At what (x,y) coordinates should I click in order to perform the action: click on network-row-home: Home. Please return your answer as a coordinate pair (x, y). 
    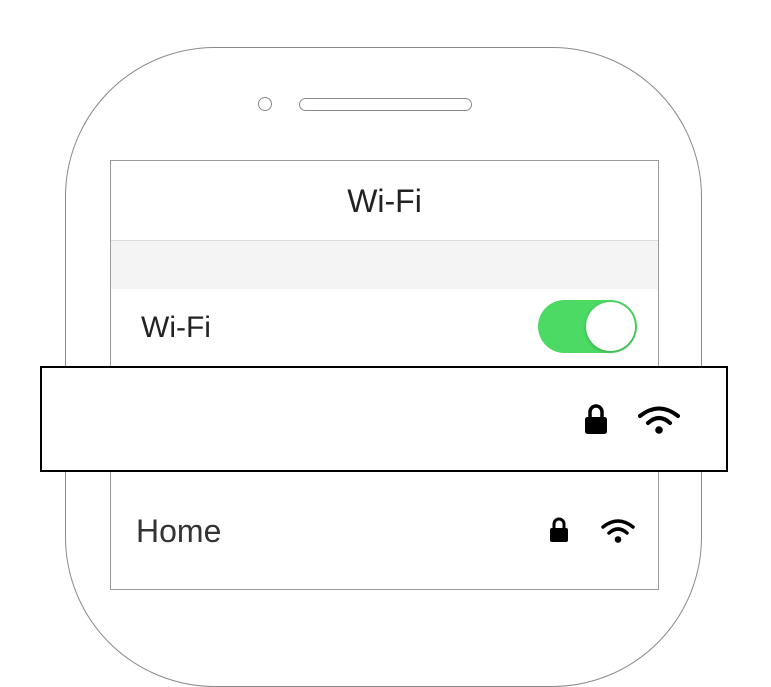
    Looking at the image, I should click on (384, 531).